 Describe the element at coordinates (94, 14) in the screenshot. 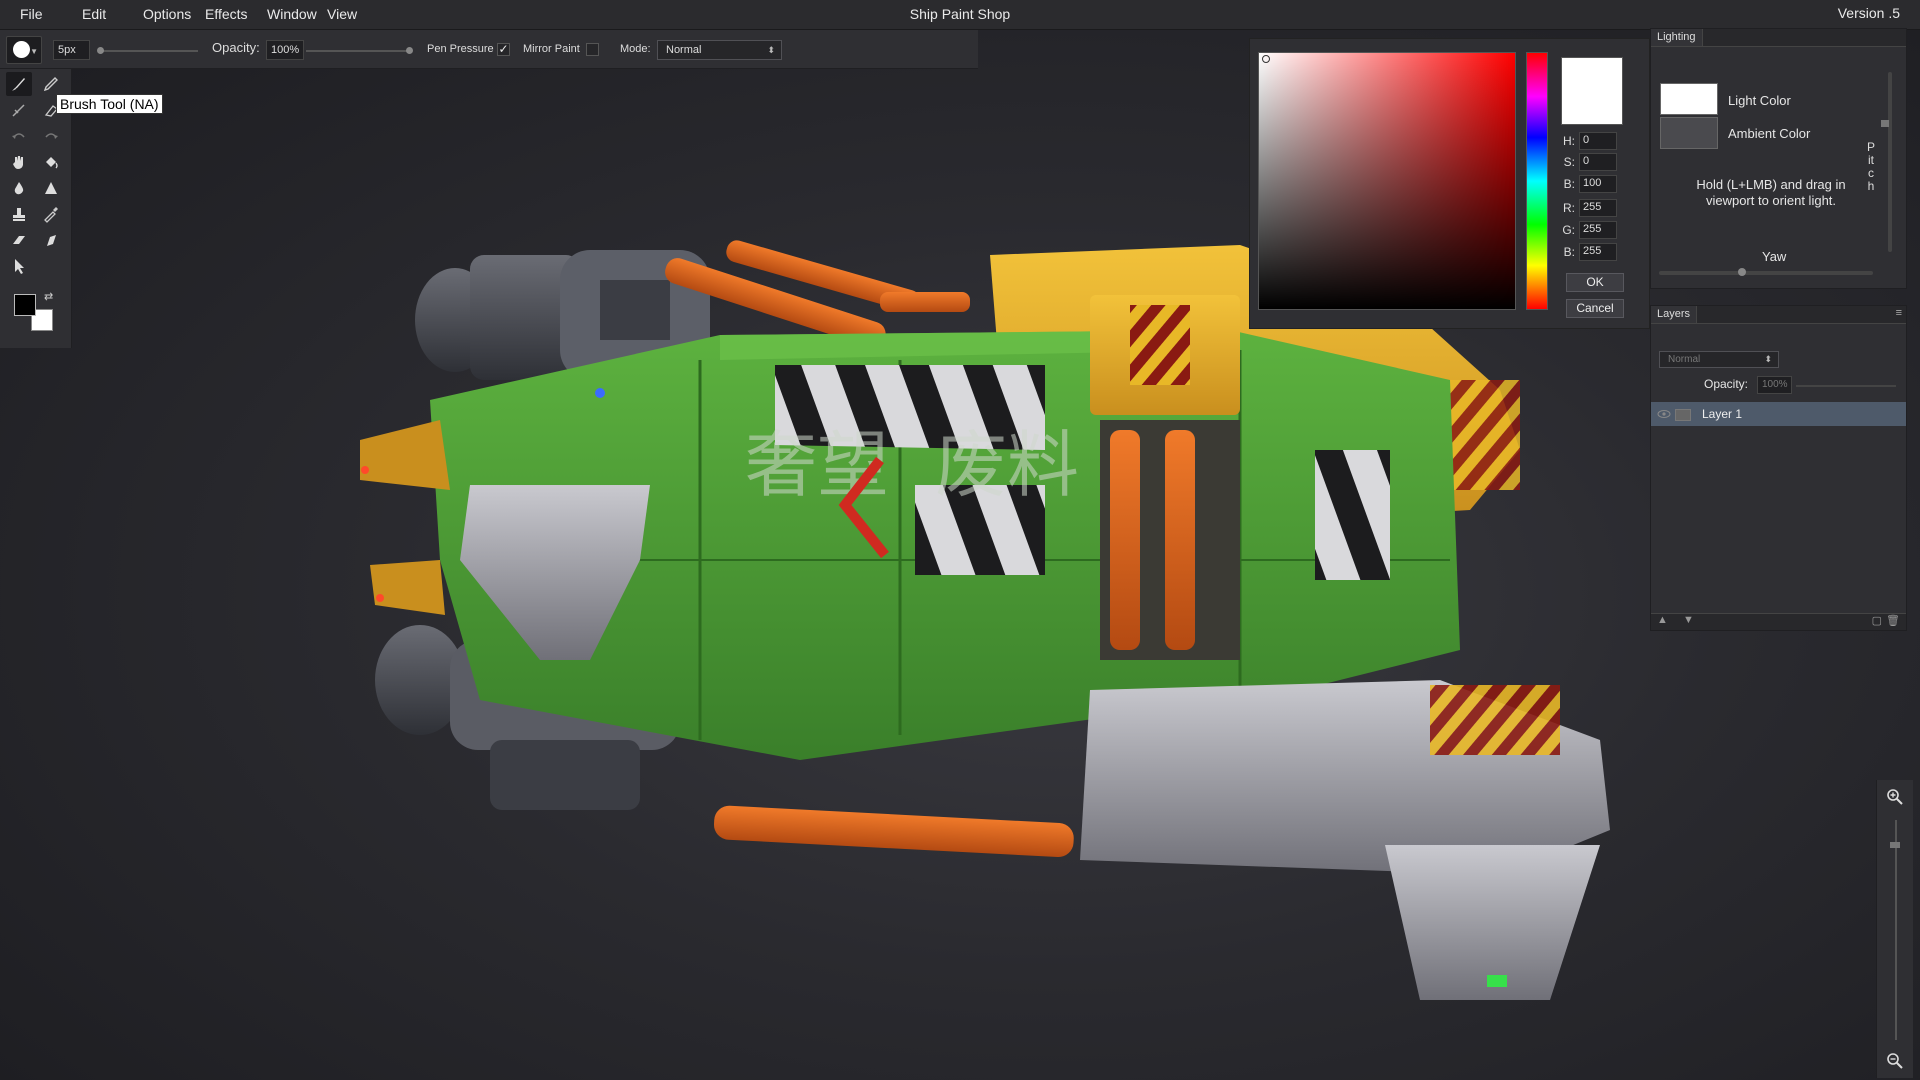

I see `menu-edit: Edit` at that location.